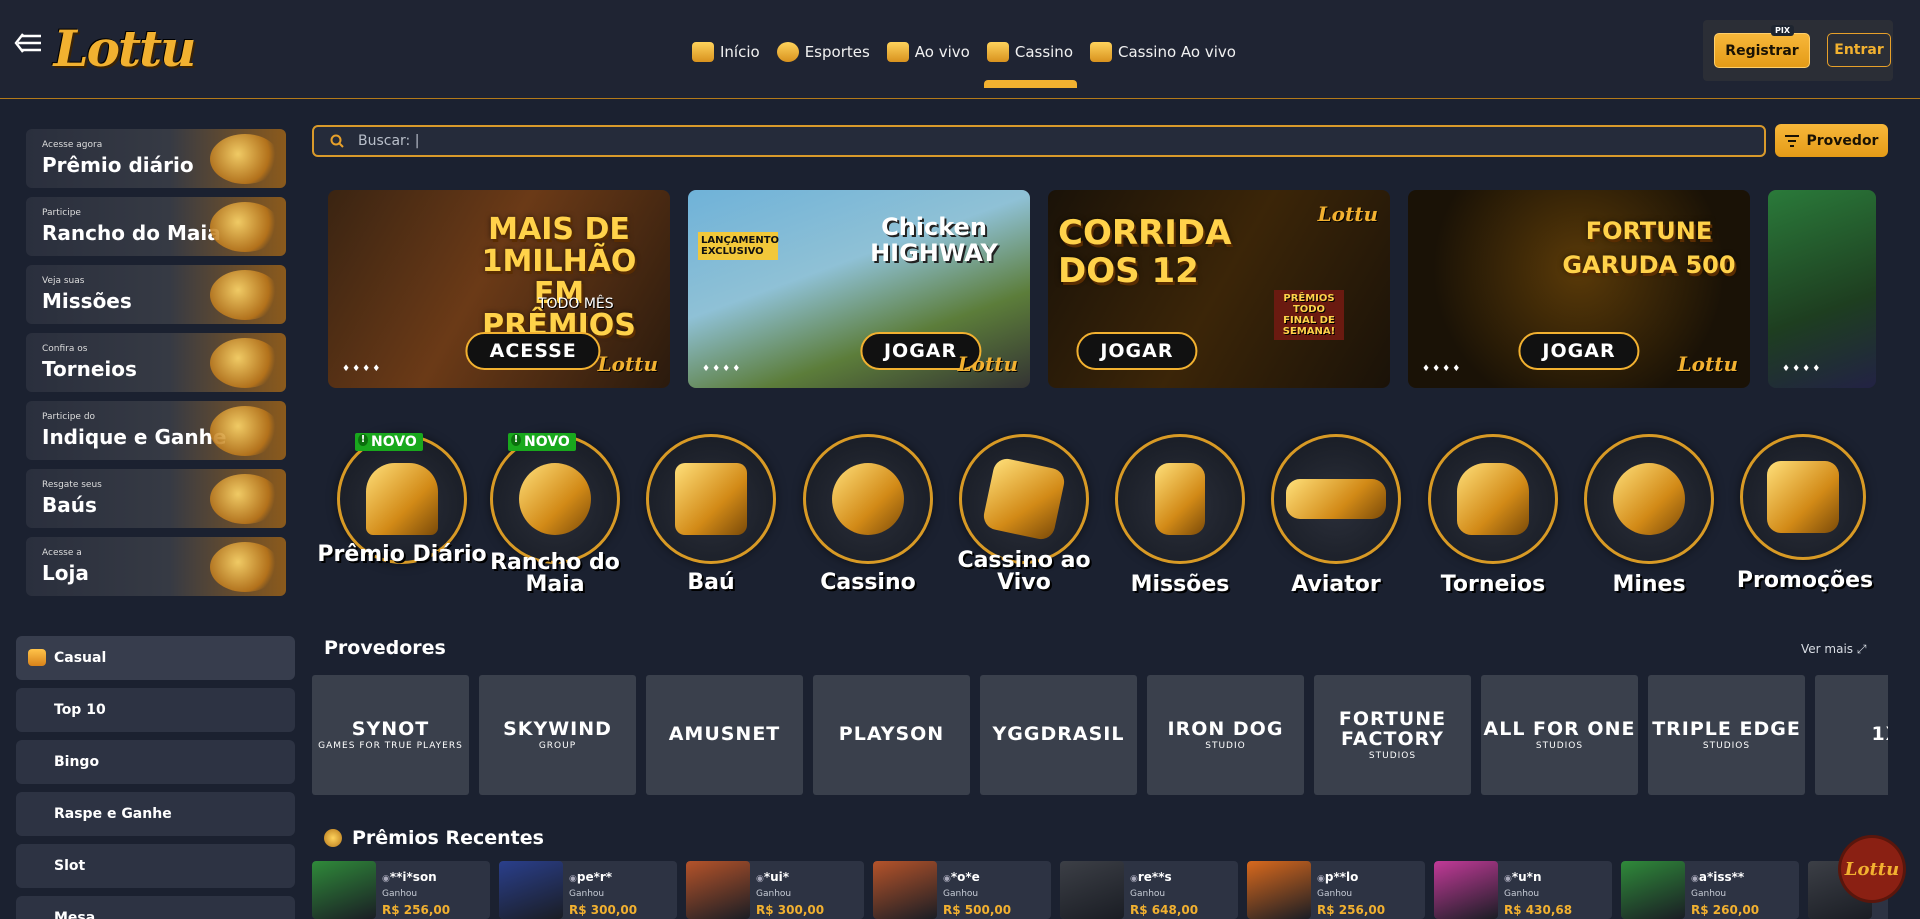  What do you see at coordinates (1523, 890) in the screenshot?
I see `recent-prize-card: *u*n Ganhou R$ 430,68` at bounding box center [1523, 890].